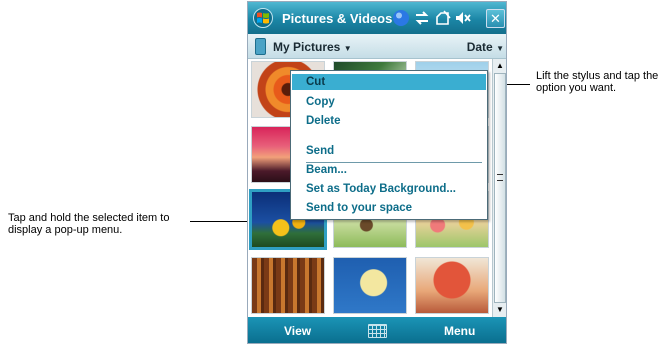 The width and height of the screenshot is (667, 345). What do you see at coordinates (260, 46) in the screenshot?
I see `phone-icon` at bounding box center [260, 46].